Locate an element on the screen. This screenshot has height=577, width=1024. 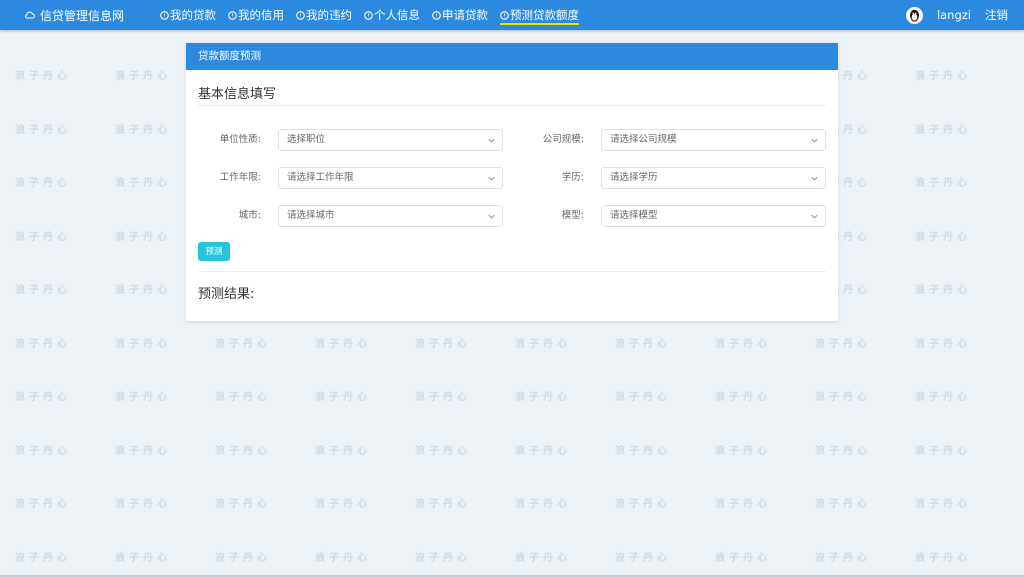
select-placeholder: 请选择工作年限 is located at coordinates (320, 177).